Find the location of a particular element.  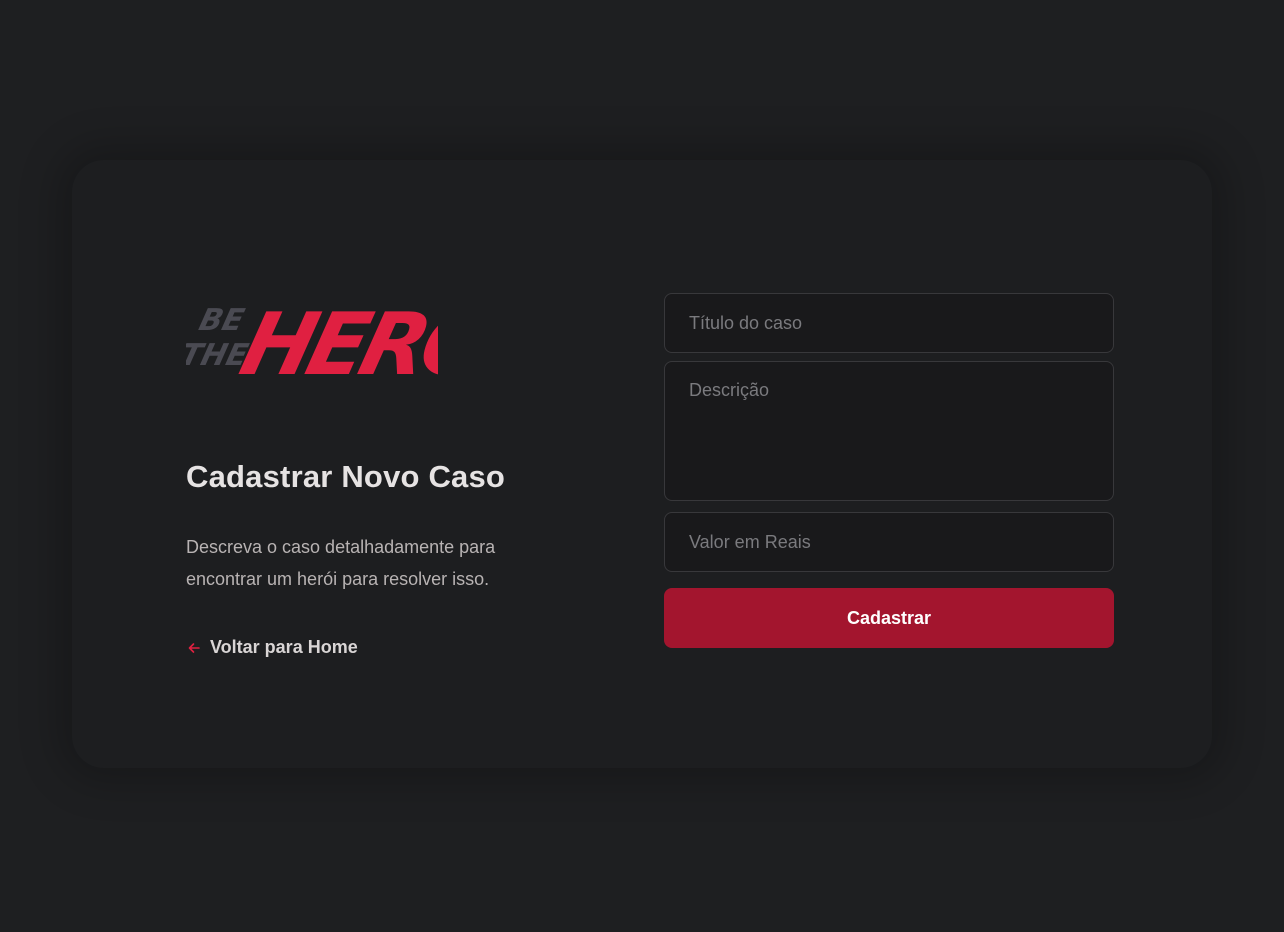

logo-be-text: BE is located at coordinates (222, 320).